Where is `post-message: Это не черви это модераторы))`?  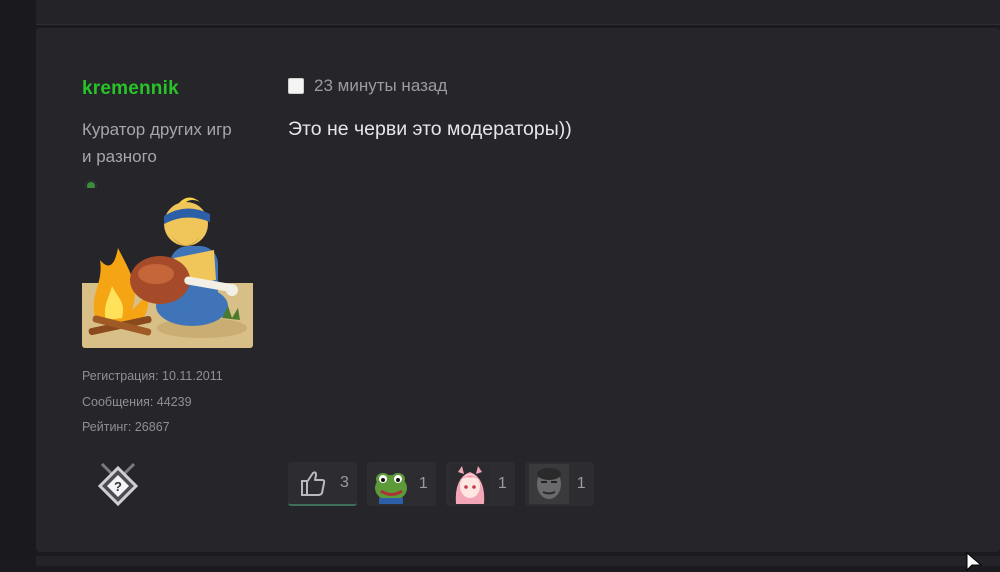
post-message: Это не черви это модераторы)) is located at coordinates (430, 129).